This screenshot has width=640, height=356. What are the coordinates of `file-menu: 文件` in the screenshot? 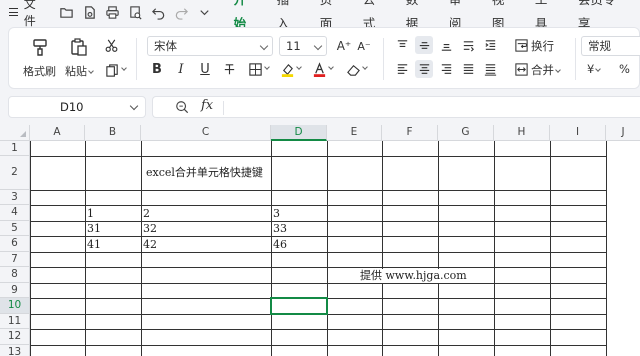 It's located at (34, 14).